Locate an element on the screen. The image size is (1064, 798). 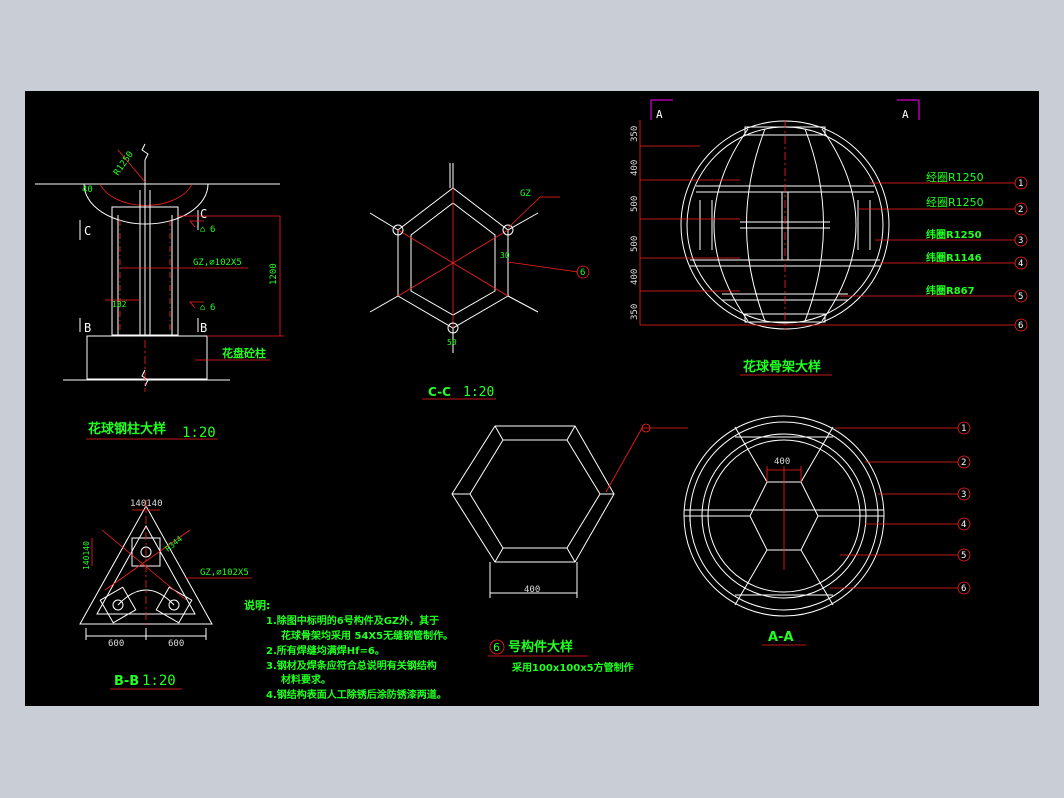
bb-pipe-label: GZ,⌀102X5 is located at coordinates (224, 573).